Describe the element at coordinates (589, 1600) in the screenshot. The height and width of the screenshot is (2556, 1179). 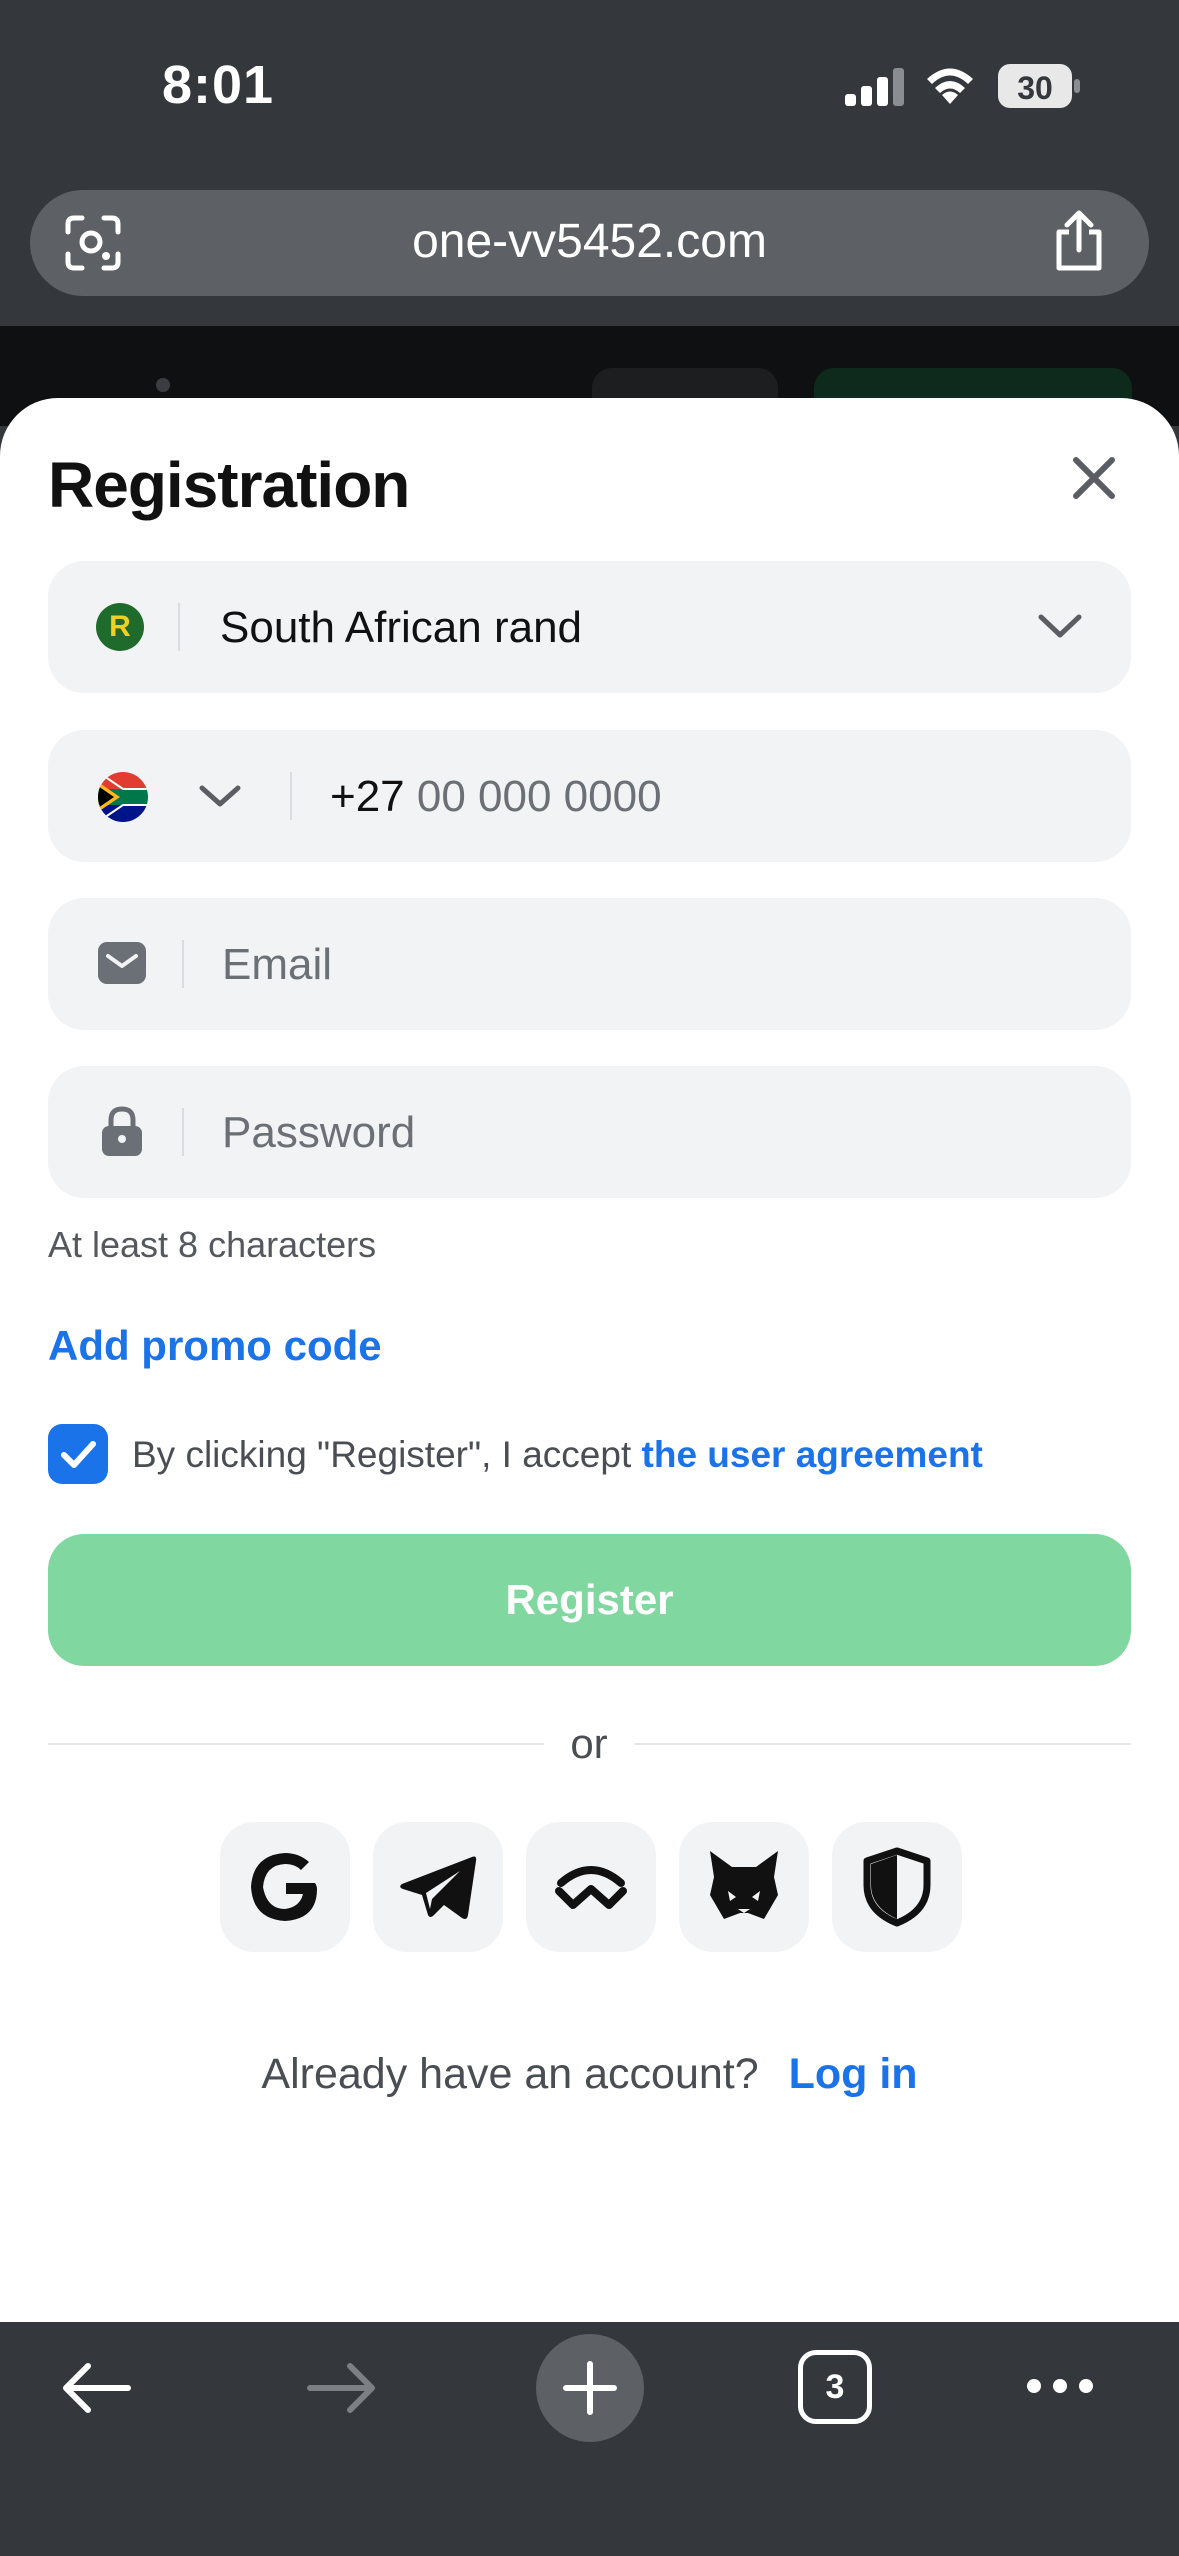
I see `register-button: Register` at that location.